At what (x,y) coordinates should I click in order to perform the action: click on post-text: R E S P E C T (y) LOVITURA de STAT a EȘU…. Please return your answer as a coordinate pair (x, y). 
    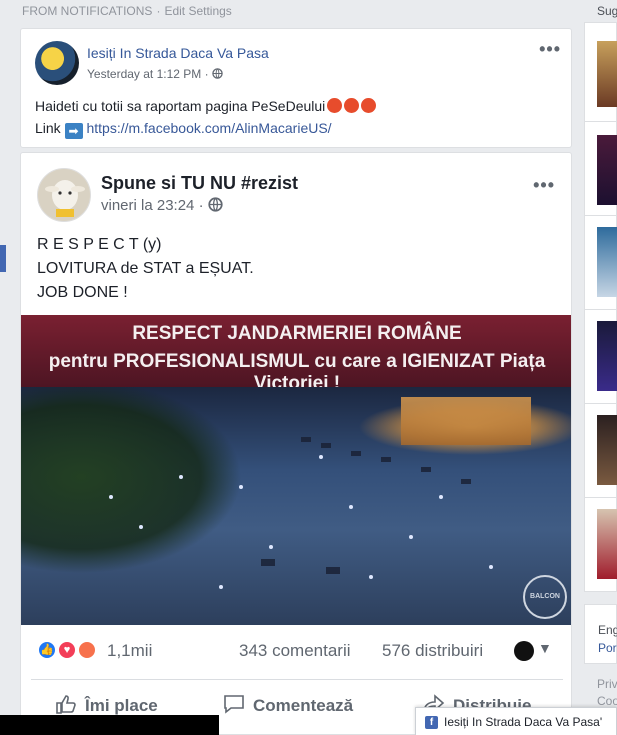
    Looking at the image, I should click on (145, 268).